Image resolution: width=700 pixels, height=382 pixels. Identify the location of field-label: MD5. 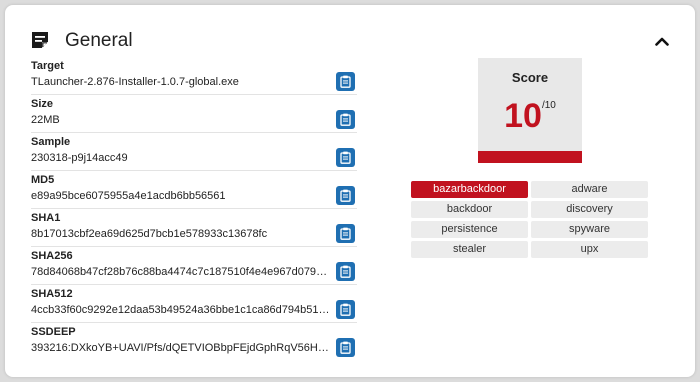
(43, 180).